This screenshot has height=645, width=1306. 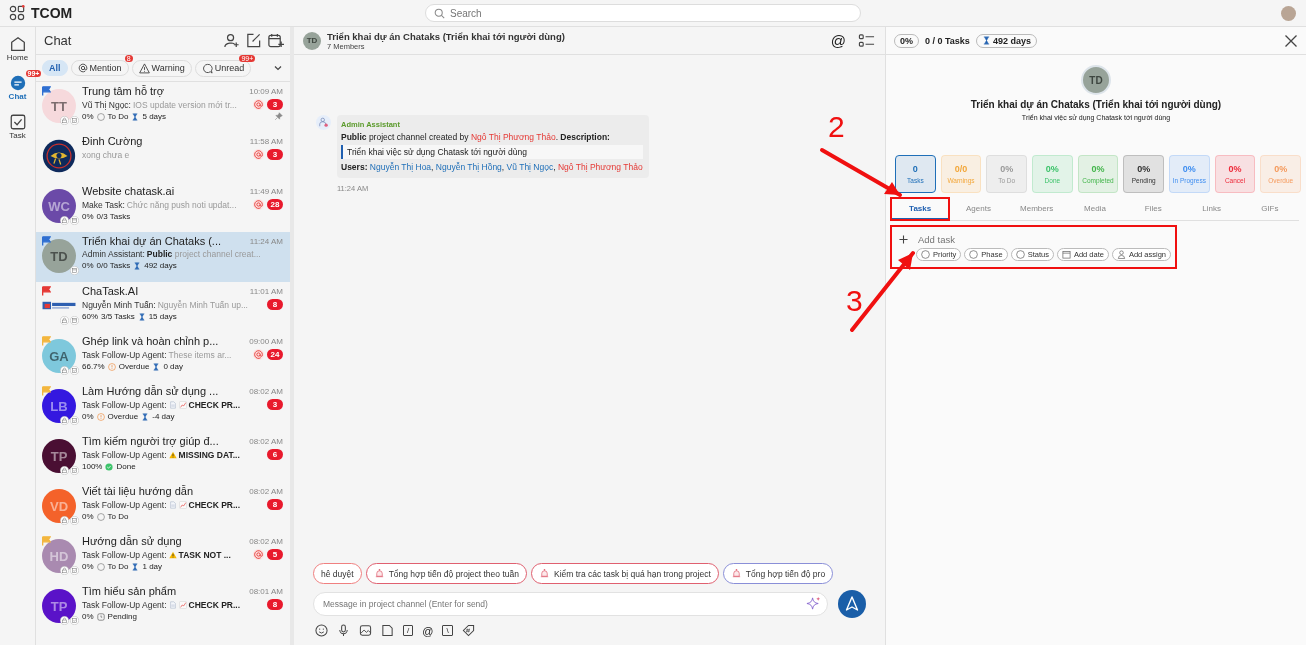 What do you see at coordinates (123, 91) in the screenshot?
I see `conversation-name: Trung tâm hỗ trợ` at bounding box center [123, 91].